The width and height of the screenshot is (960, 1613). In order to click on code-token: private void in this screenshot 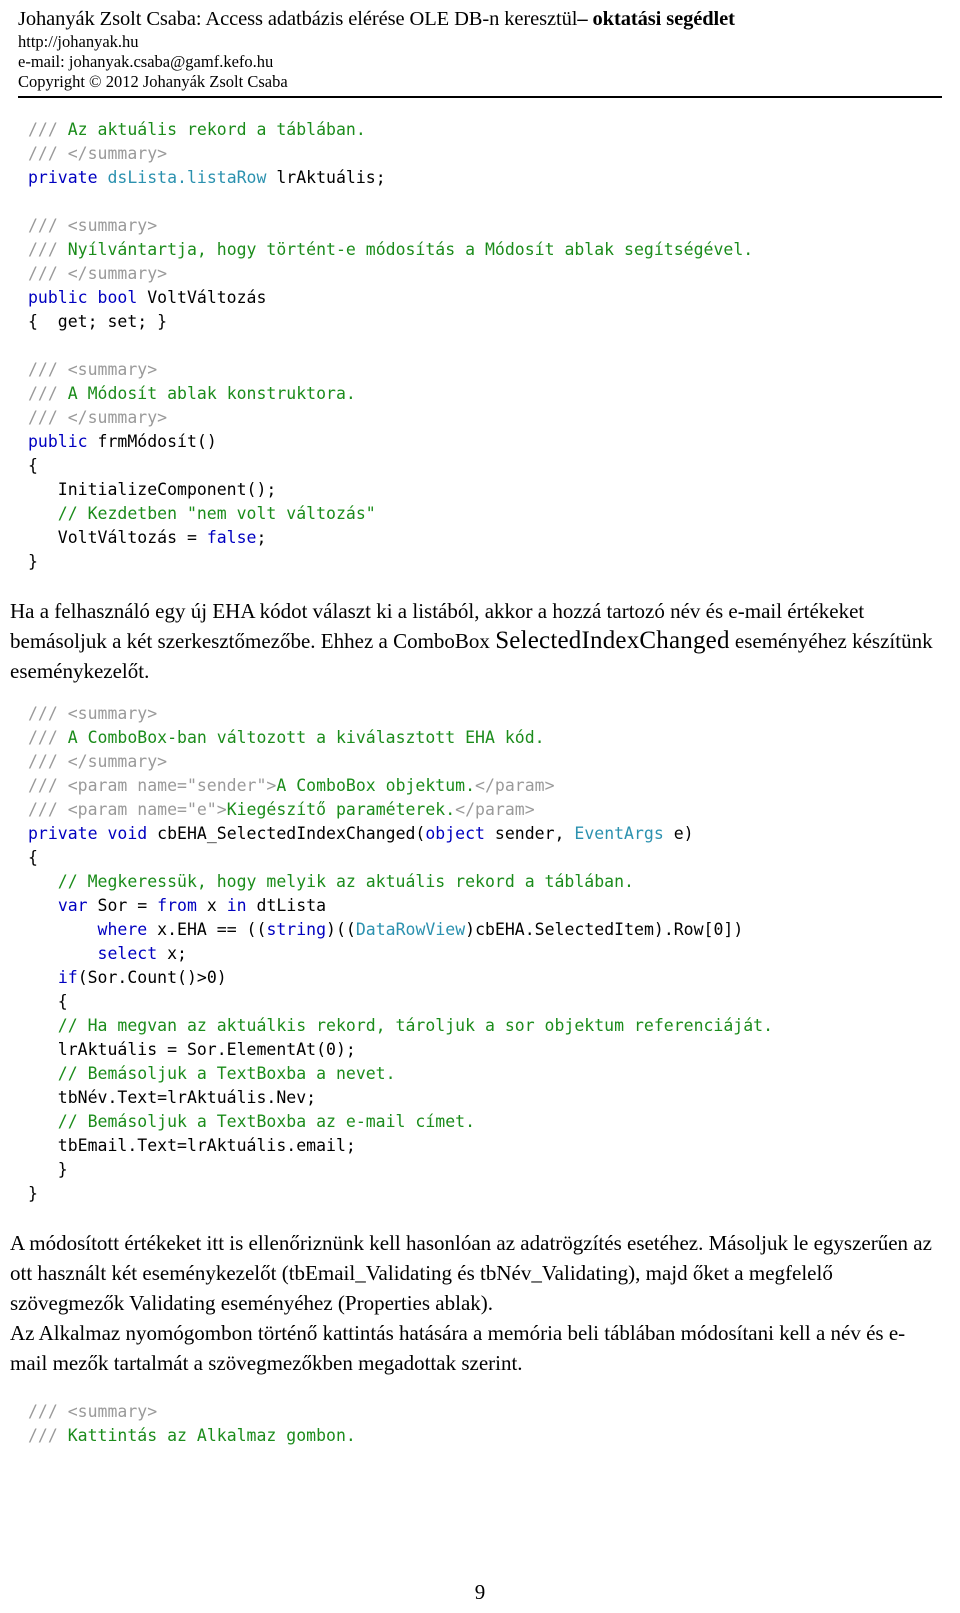, I will do `click(88, 833)`.